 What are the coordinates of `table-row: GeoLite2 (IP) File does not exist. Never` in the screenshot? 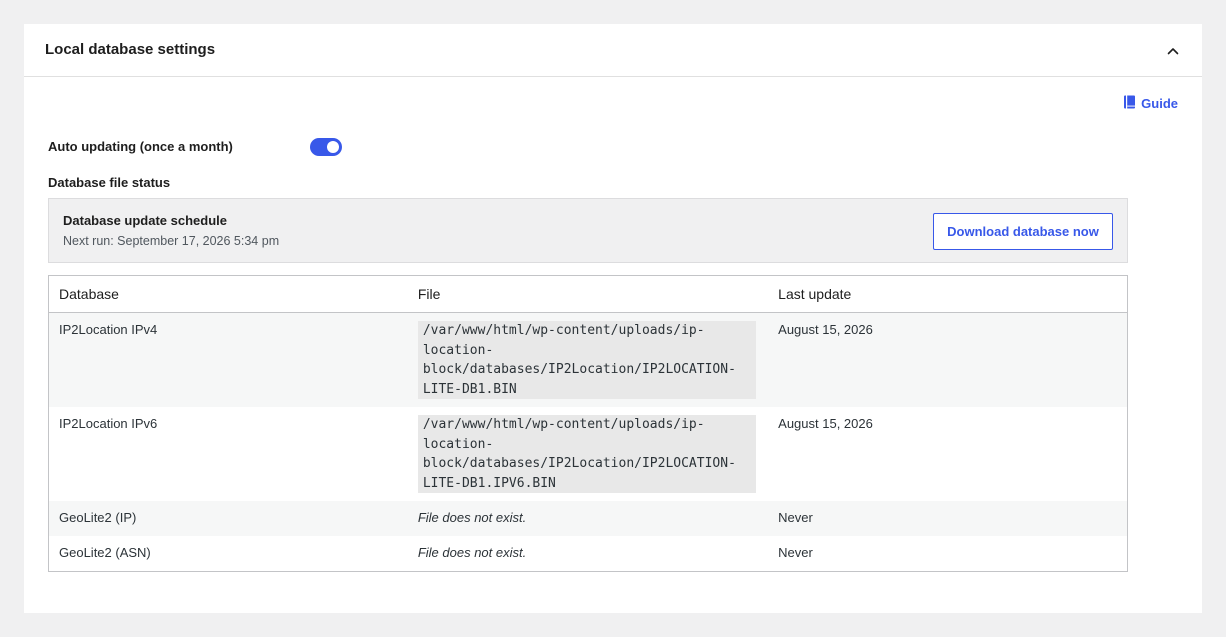 It's located at (588, 518).